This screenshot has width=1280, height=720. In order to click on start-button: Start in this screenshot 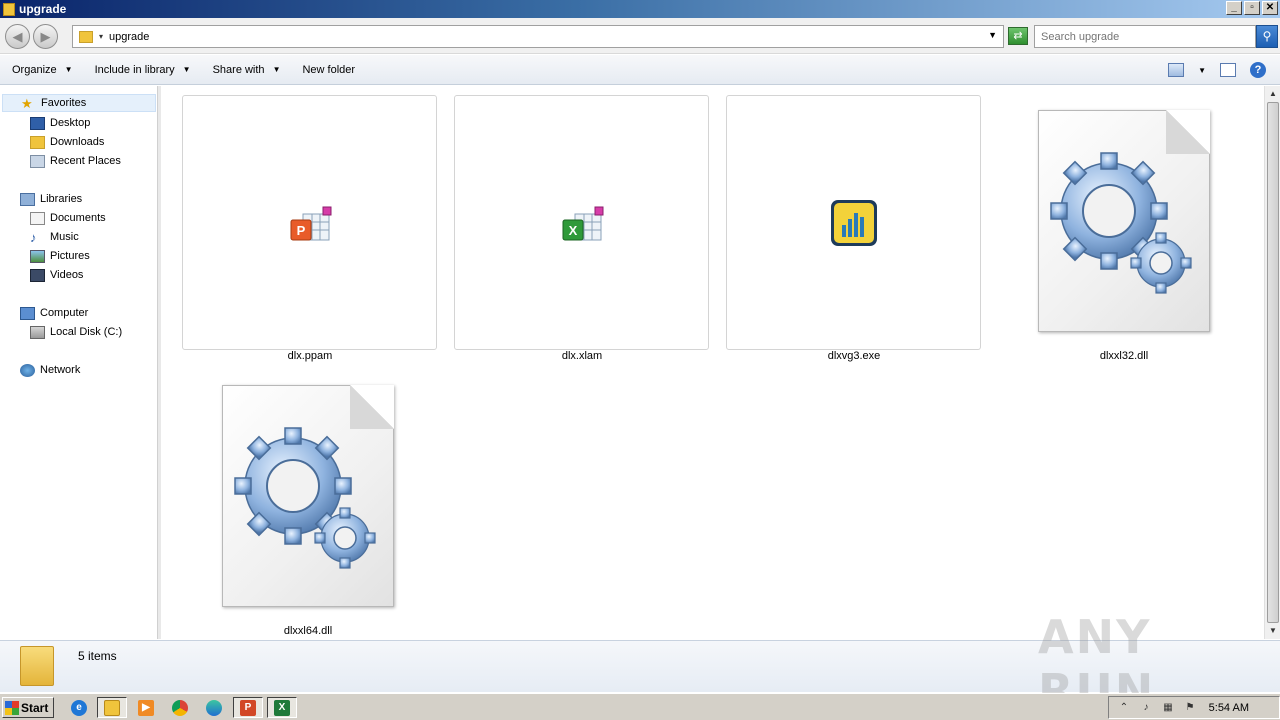, I will do `click(28, 707)`.